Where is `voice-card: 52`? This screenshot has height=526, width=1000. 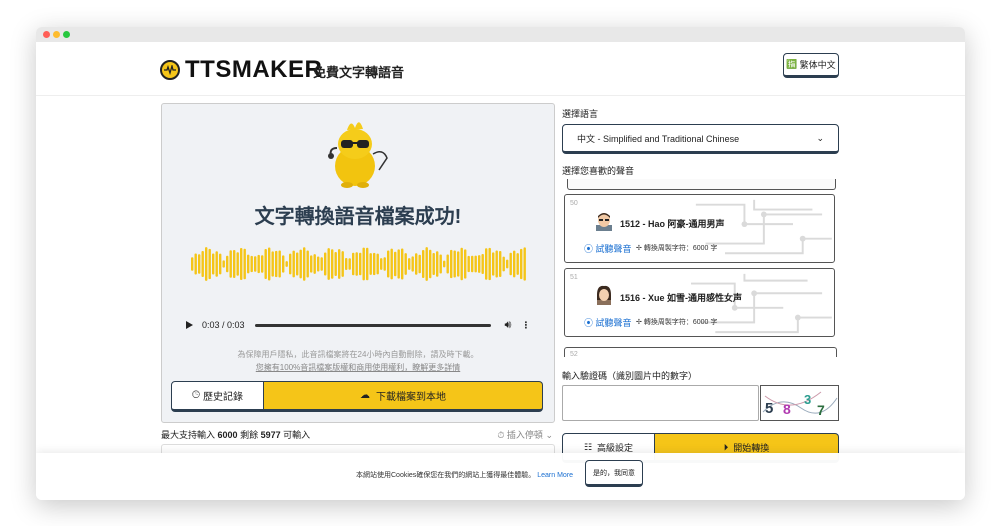 voice-card: 52 is located at coordinates (700, 352).